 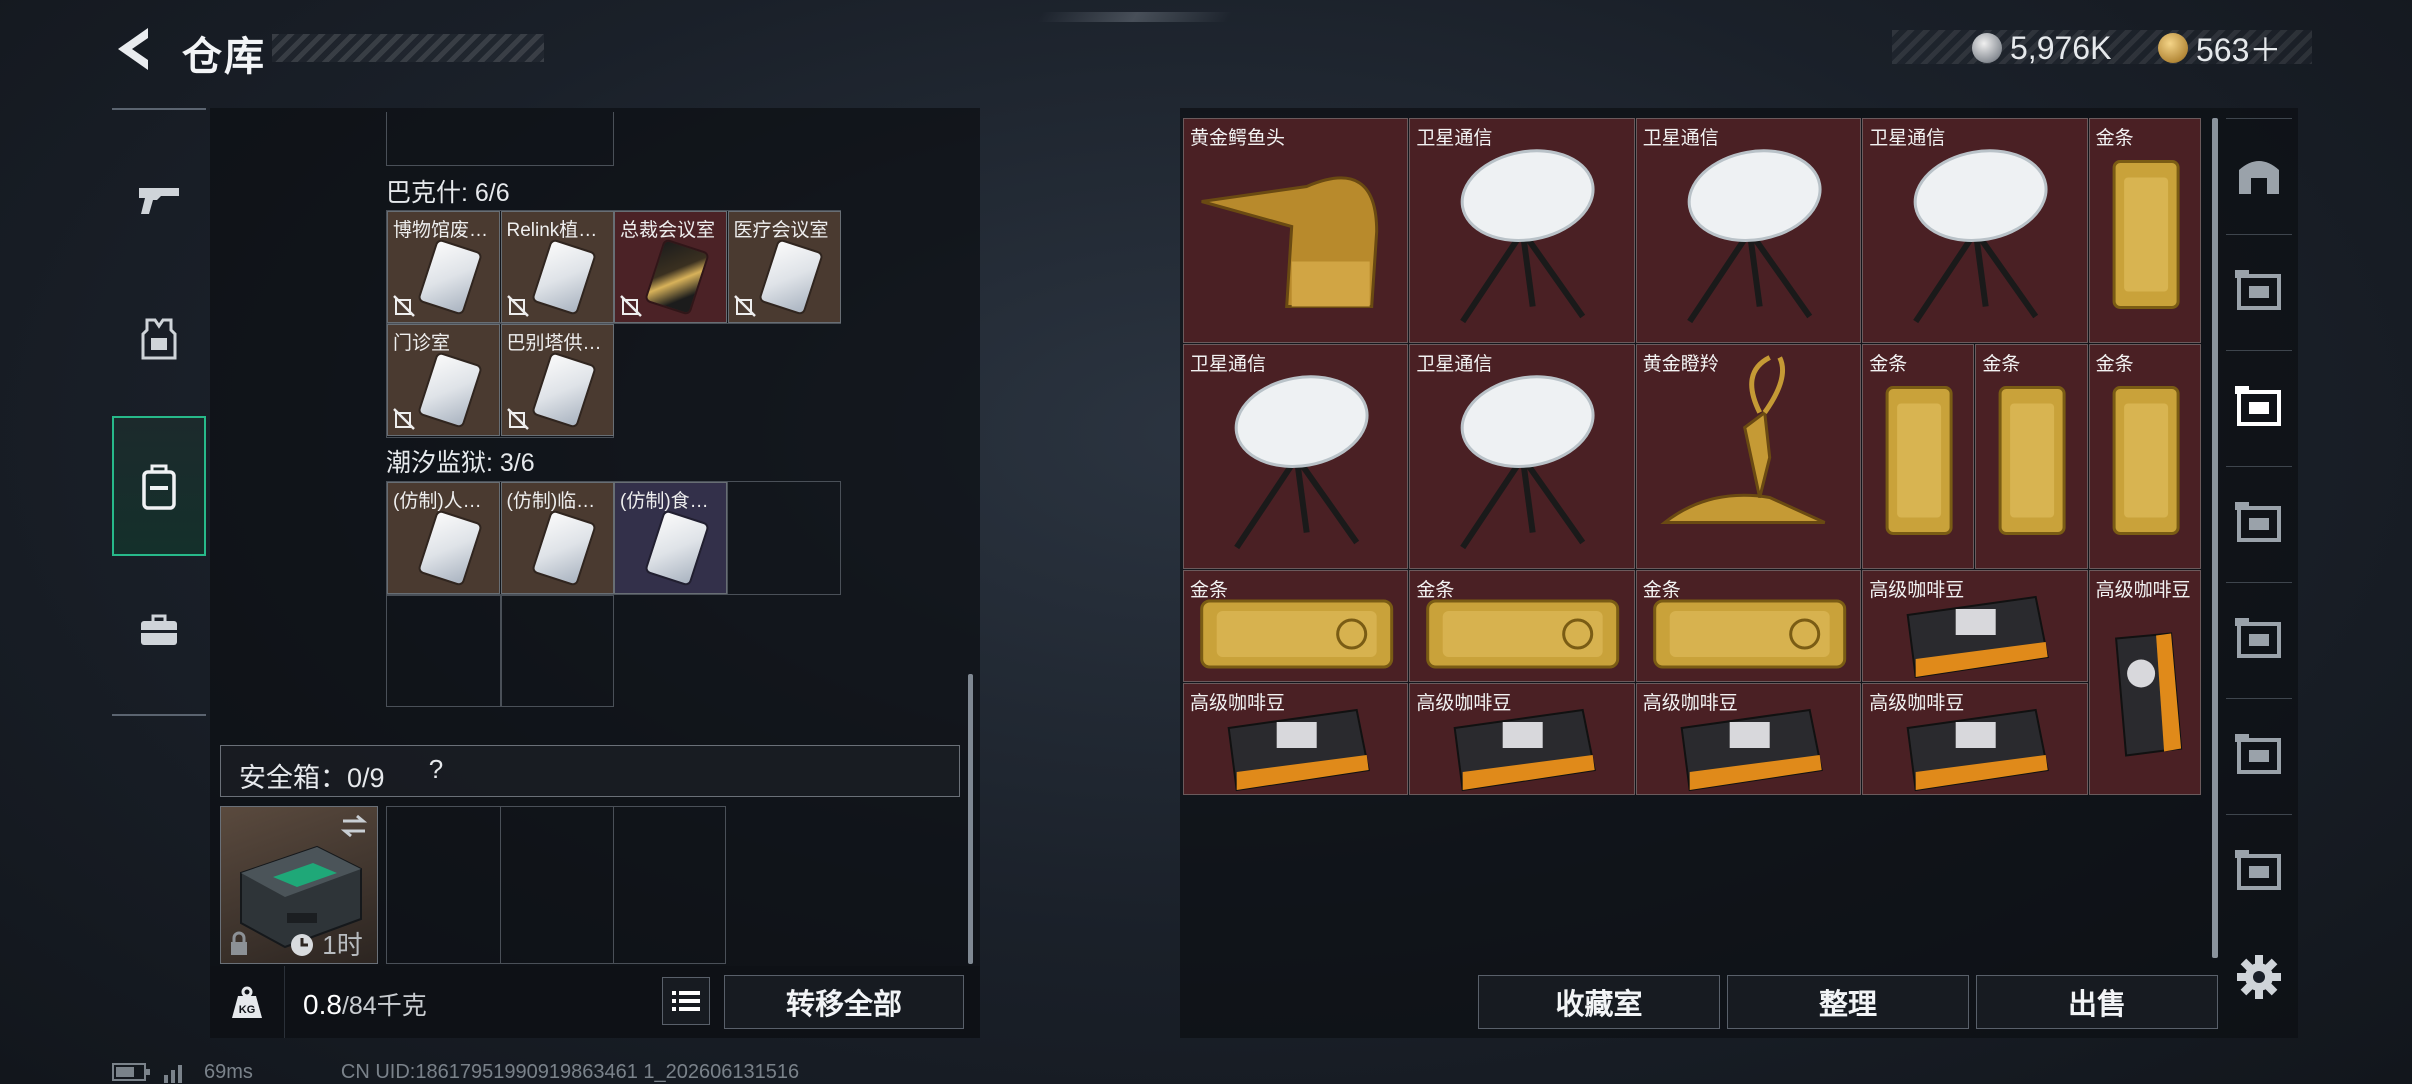 I want to click on nav-backpack, so click(x=159, y=486).